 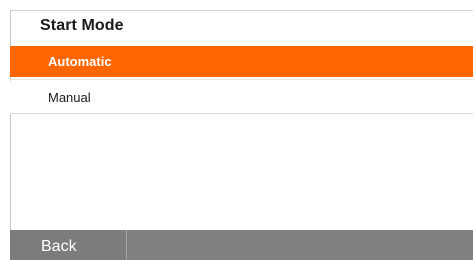 I want to click on option-automatic: Automatic, so click(x=241, y=61).